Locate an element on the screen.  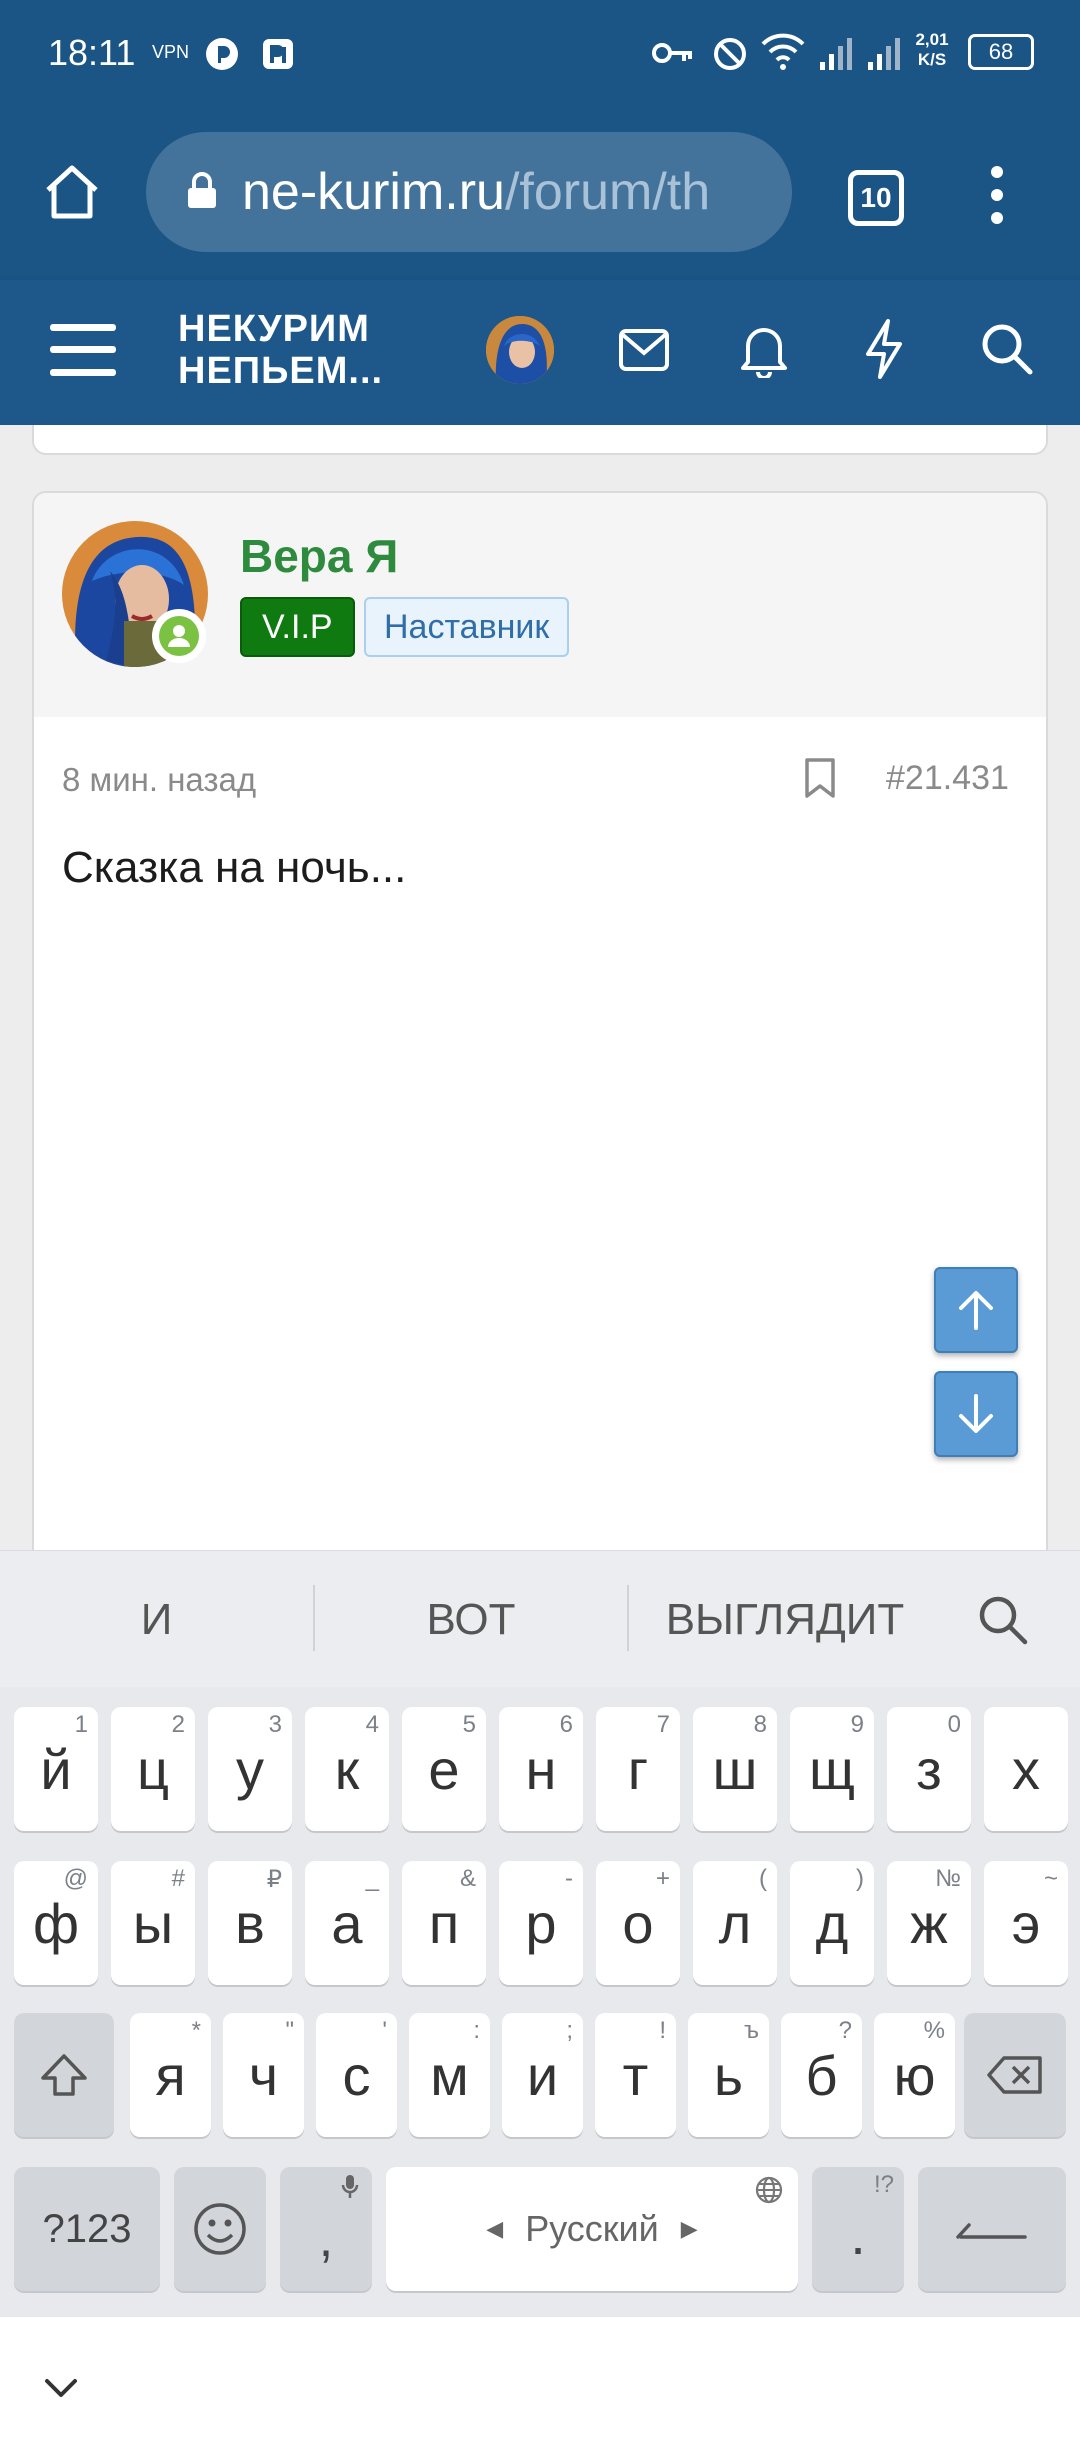
key-п: п & is located at coordinates (444, 1923).